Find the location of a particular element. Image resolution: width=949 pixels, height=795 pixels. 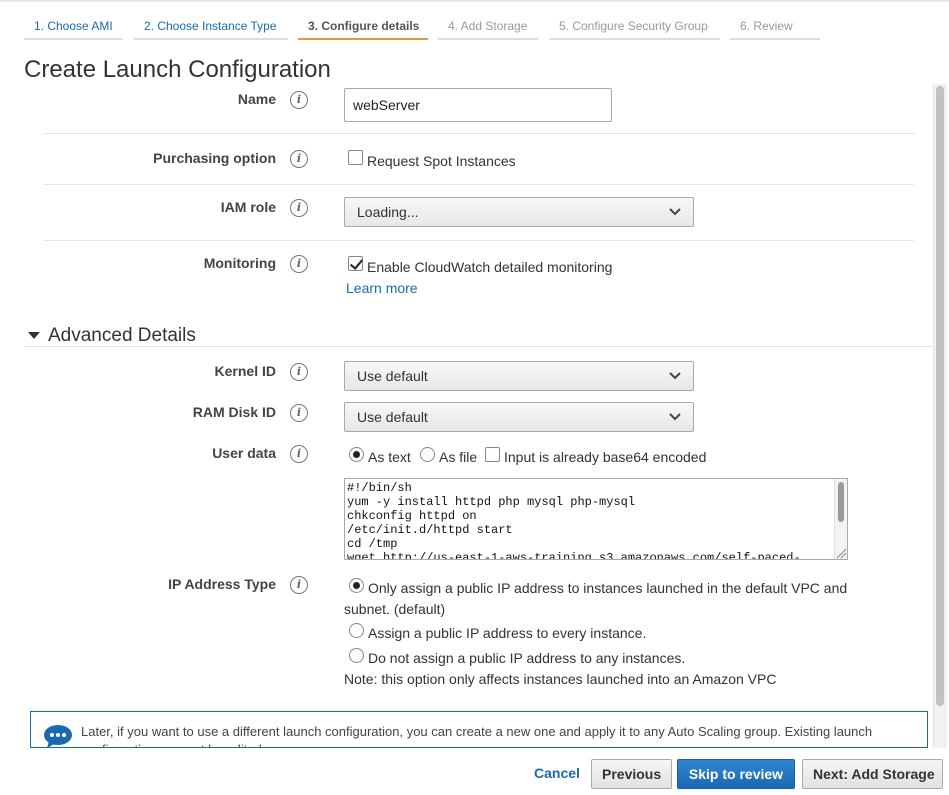

request-spot-checkbox is located at coordinates (355, 157).